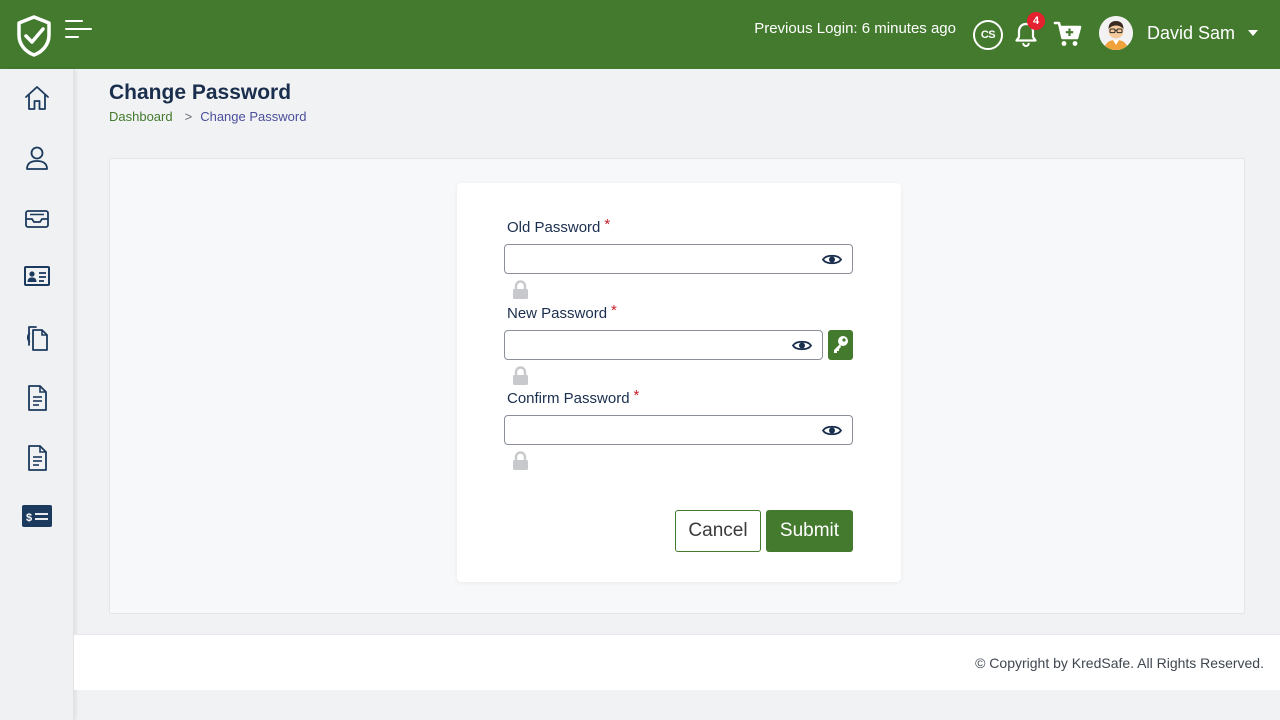 The image size is (1280, 720). What do you see at coordinates (562, 312) in the screenshot?
I see `new-password-label: New Password *` at bounding box center [562, 312].